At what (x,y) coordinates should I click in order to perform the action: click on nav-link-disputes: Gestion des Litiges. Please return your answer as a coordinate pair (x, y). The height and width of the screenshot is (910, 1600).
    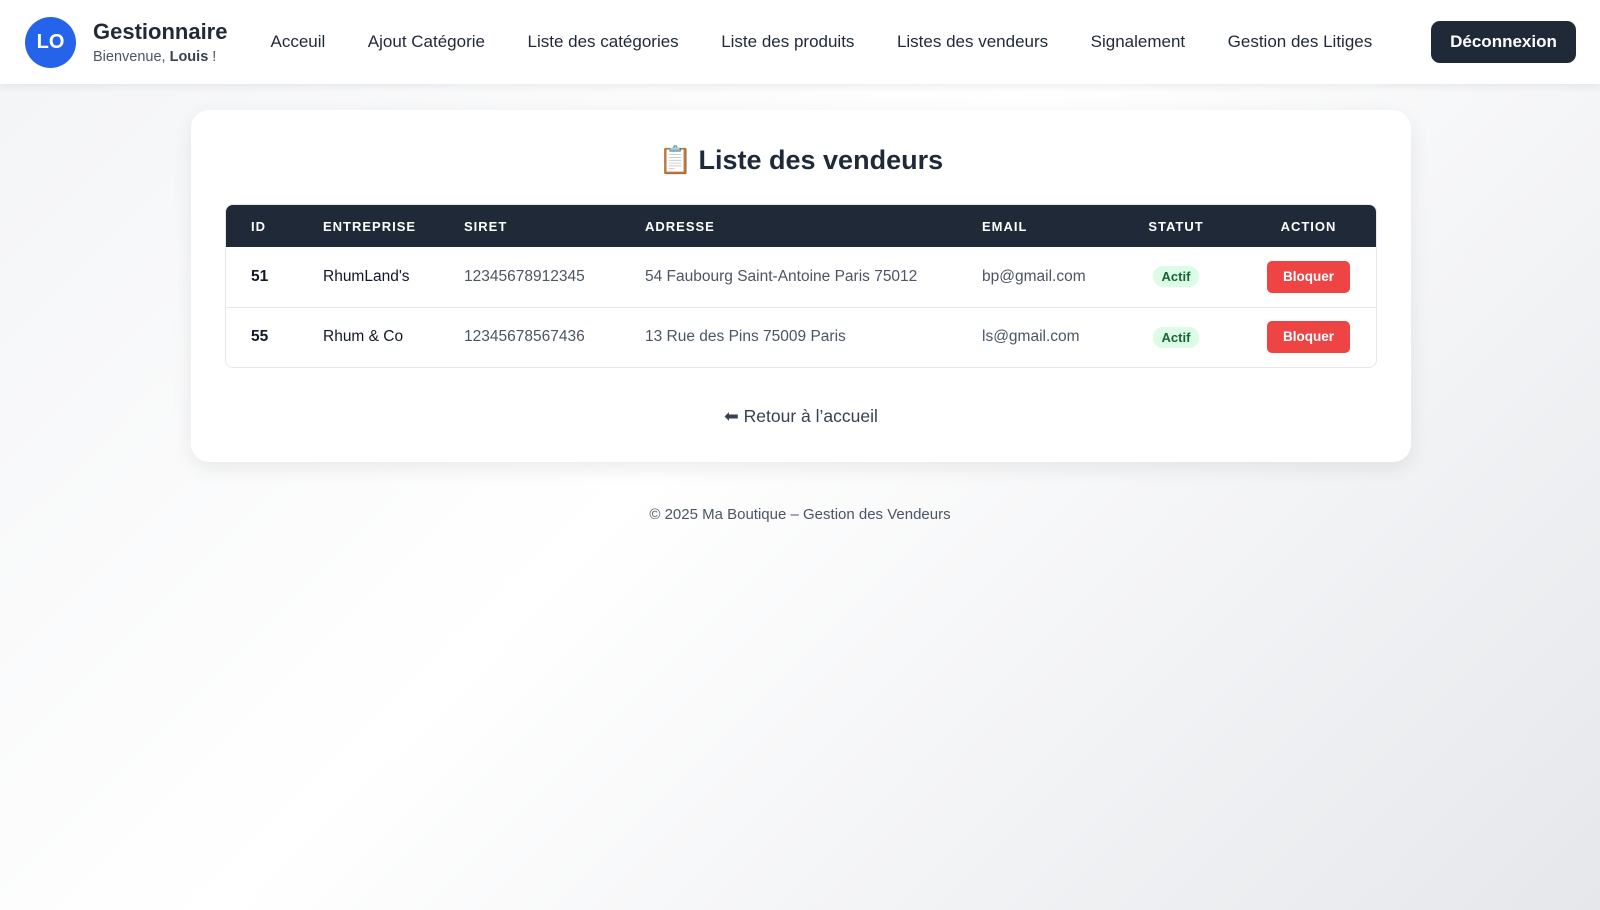
    Looking at the image, I should click on (1300, 42).